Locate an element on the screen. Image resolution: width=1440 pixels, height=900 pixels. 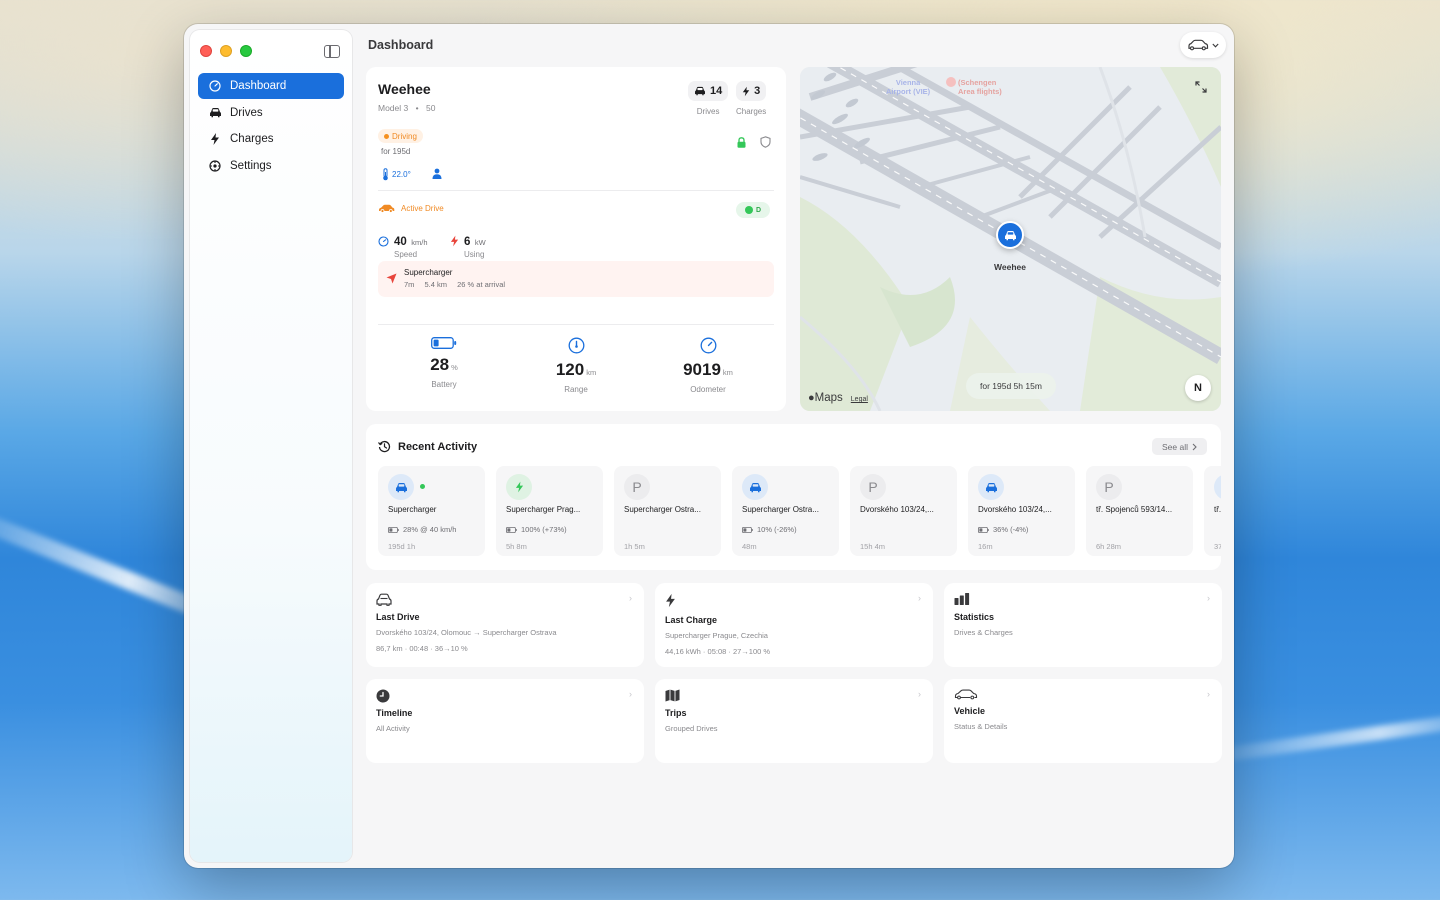
chevron-down-icon is located at coordinates (1215, 45).